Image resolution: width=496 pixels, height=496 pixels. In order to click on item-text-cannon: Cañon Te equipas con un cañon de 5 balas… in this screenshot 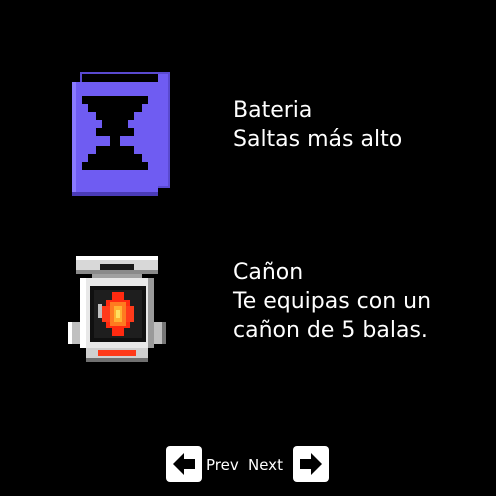, I will do `click(332, 301)`.